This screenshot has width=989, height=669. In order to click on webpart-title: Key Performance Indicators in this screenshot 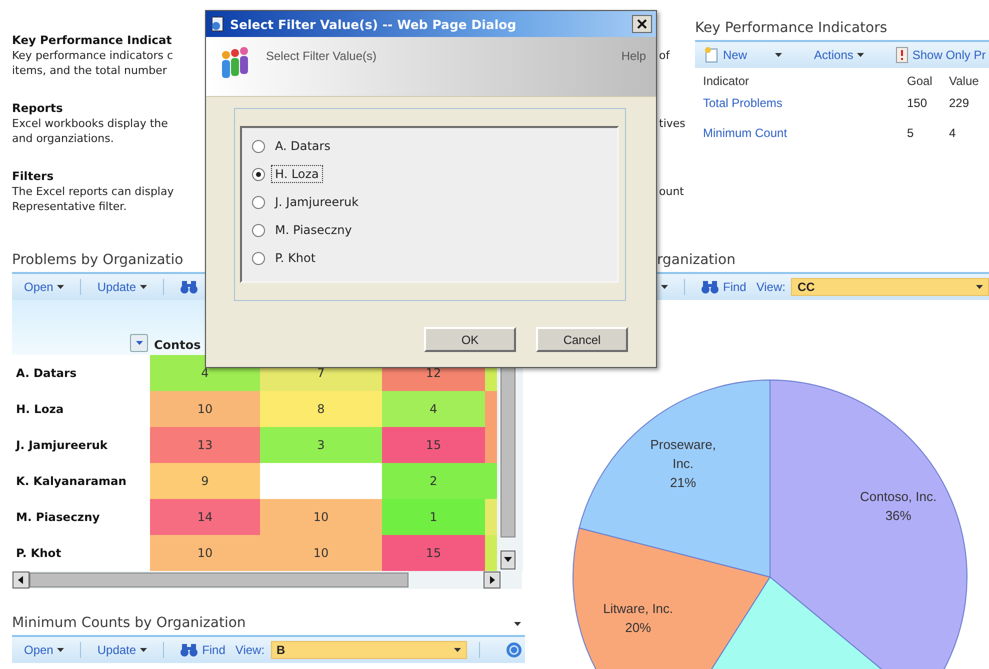, I will do `click(791, 28)`.